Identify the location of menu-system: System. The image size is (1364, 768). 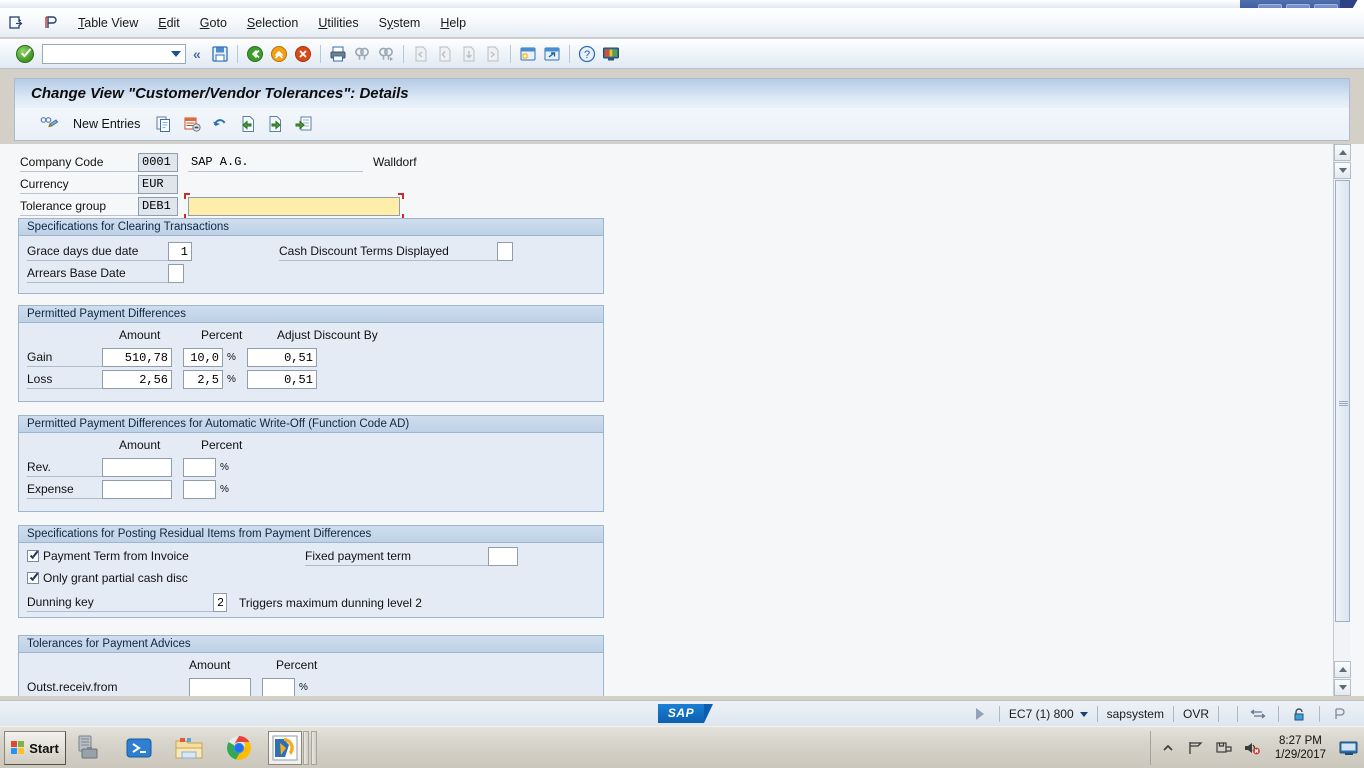
(400, 23).